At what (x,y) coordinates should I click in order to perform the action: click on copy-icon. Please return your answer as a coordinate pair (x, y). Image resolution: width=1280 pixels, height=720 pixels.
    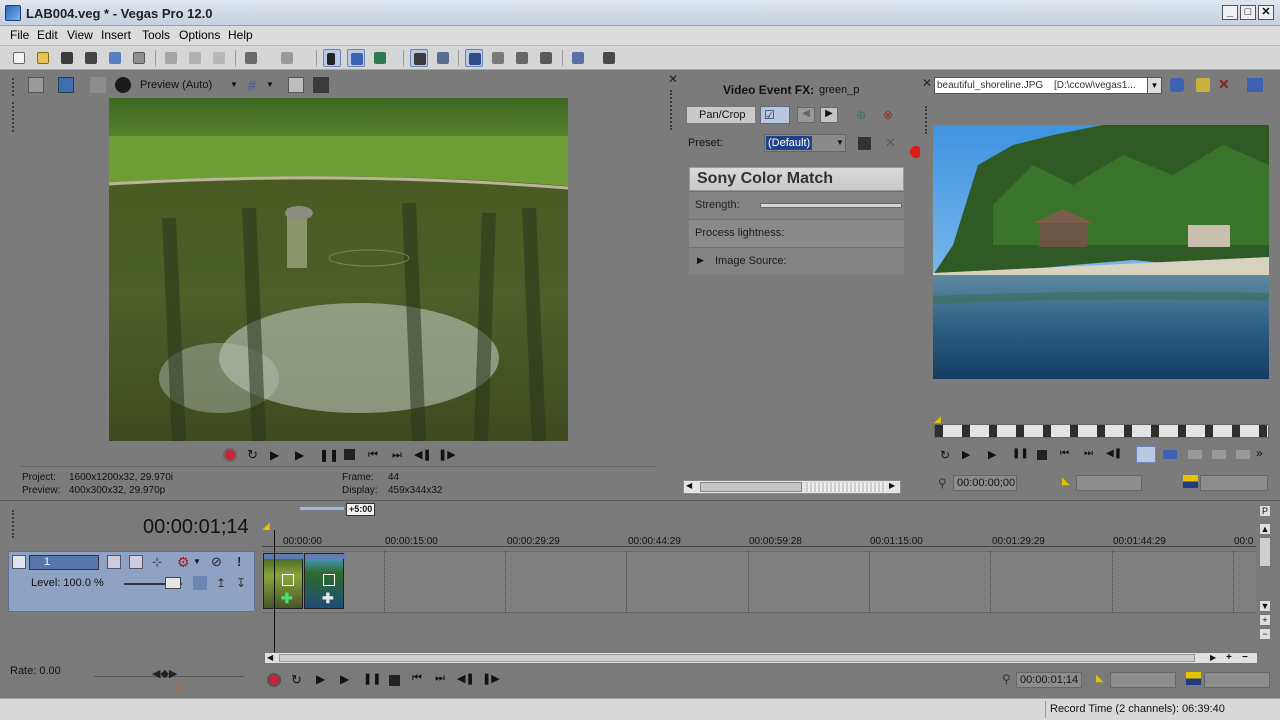
    Looking at the image, I should click on (195, 58).